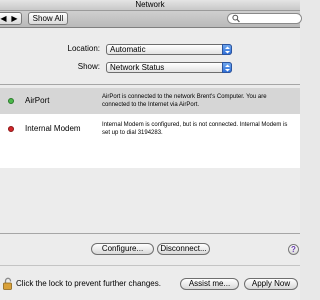  I want to click on location-label: Location:, so click(83, 48).